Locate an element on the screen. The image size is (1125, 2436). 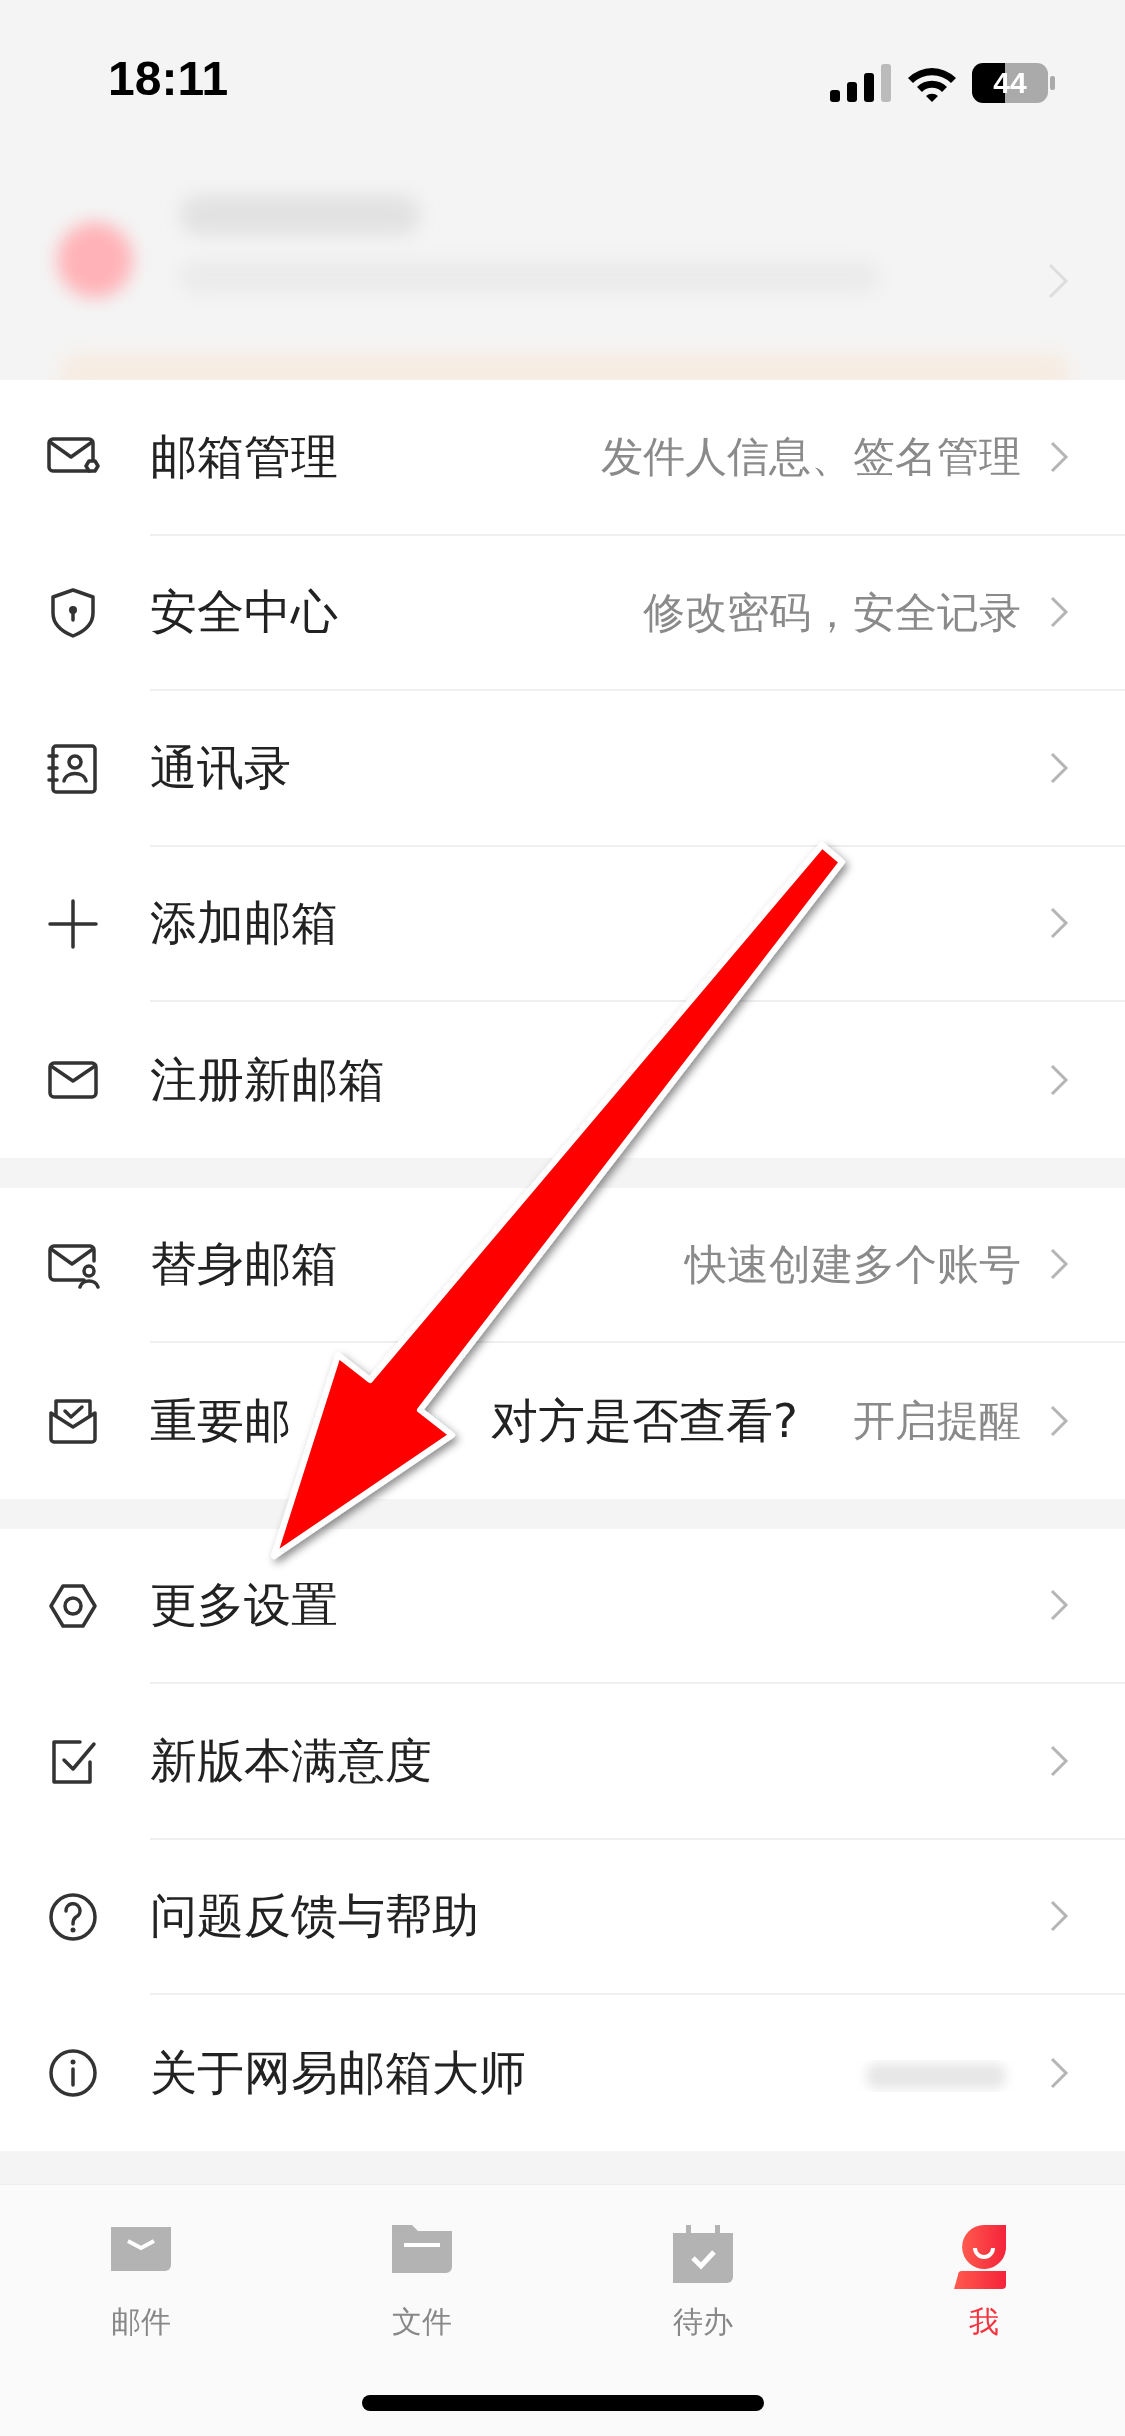
row-detail: 修改密码，安全记录 is located at coordinates (832, 612).